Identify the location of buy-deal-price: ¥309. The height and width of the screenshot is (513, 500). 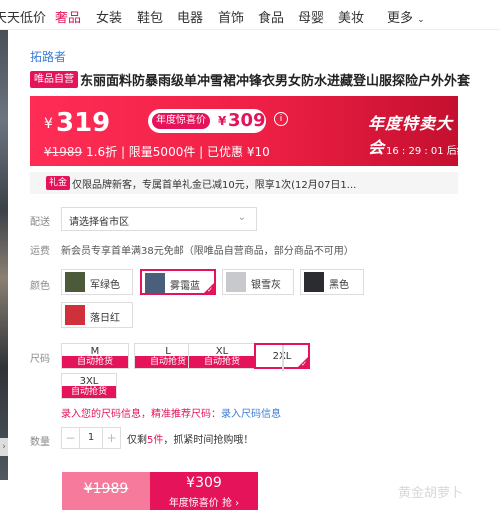
(204, 483).